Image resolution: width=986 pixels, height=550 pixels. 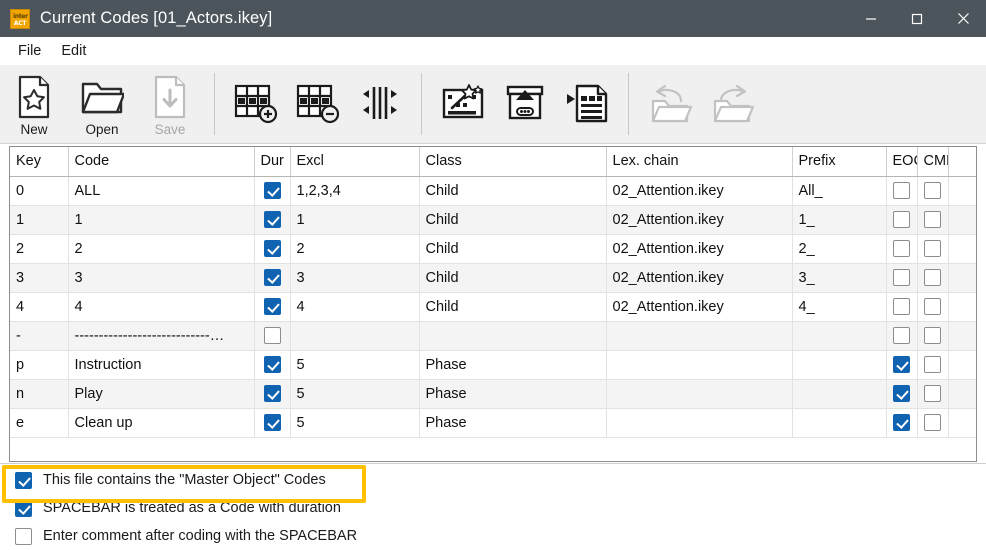 What do you see at coordinates (272, 162) in the screenshot?
I see `column-header-dur: Dur` at bounding box center [272, 162].